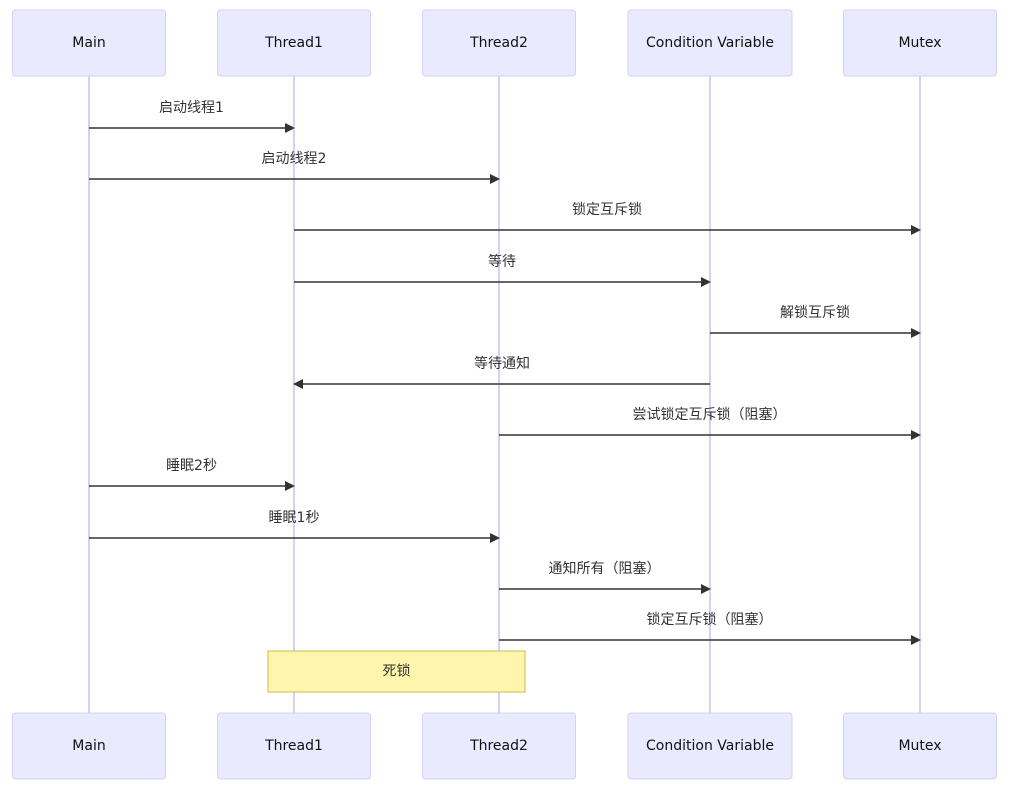 The image size is (1025, 790). I want to click on actor-main-bottom: Main, so click(89, 746).